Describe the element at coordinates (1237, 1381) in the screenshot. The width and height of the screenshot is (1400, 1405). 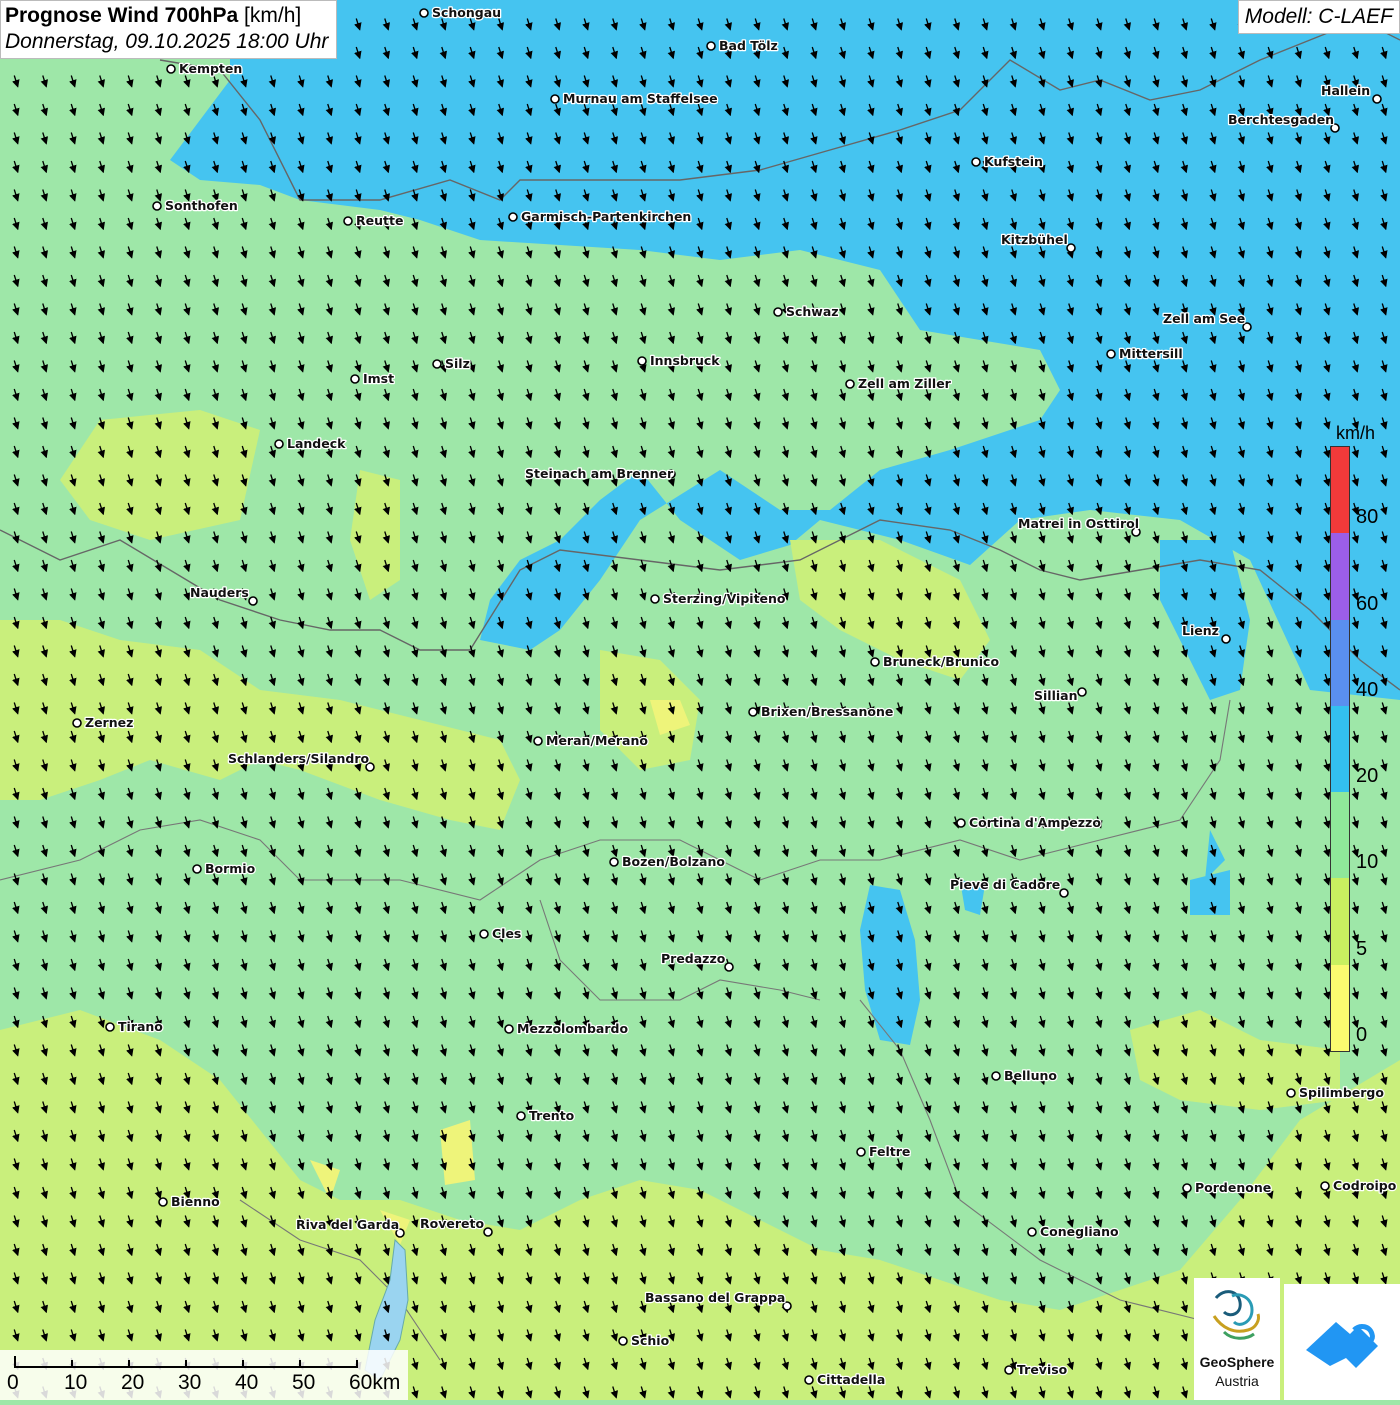
I see `logo-sub: Austria` at that location.